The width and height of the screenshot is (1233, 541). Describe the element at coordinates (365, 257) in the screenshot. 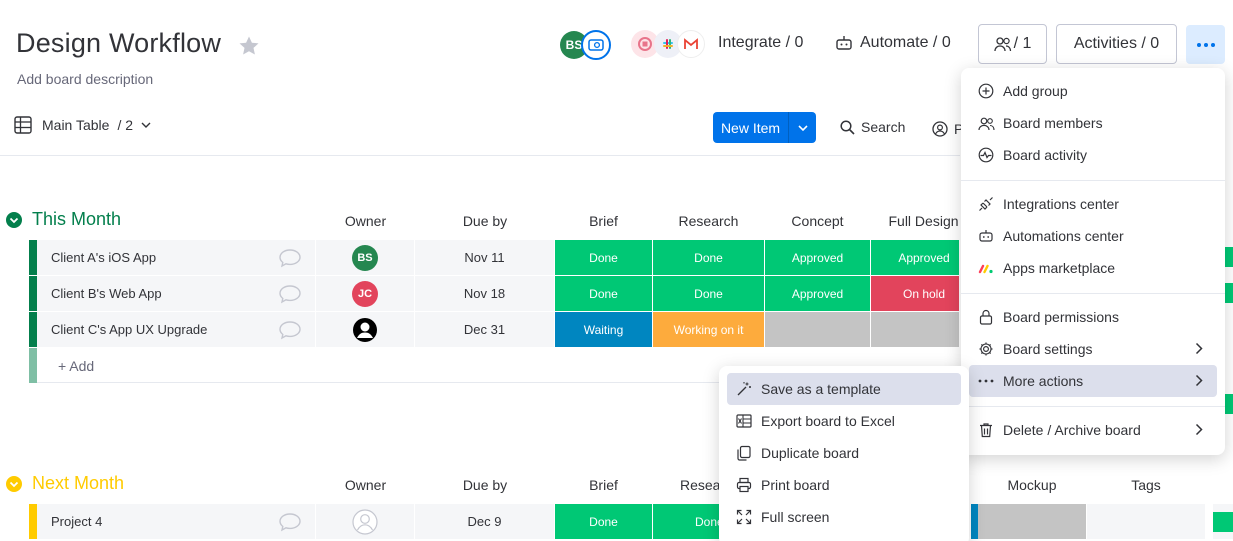

I see `avatar: BS` at that location.